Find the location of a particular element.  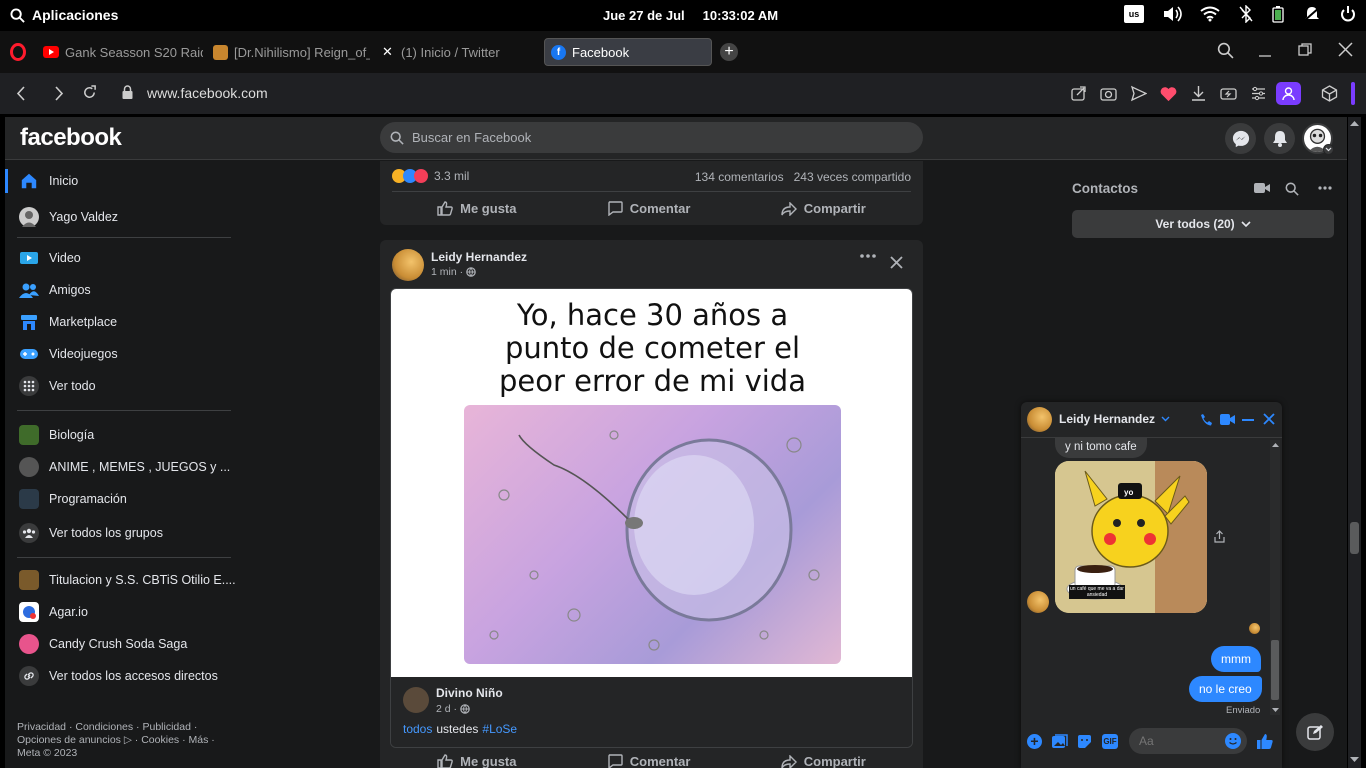

url-field: www.facebook.com is located at coordinates (207, 93).